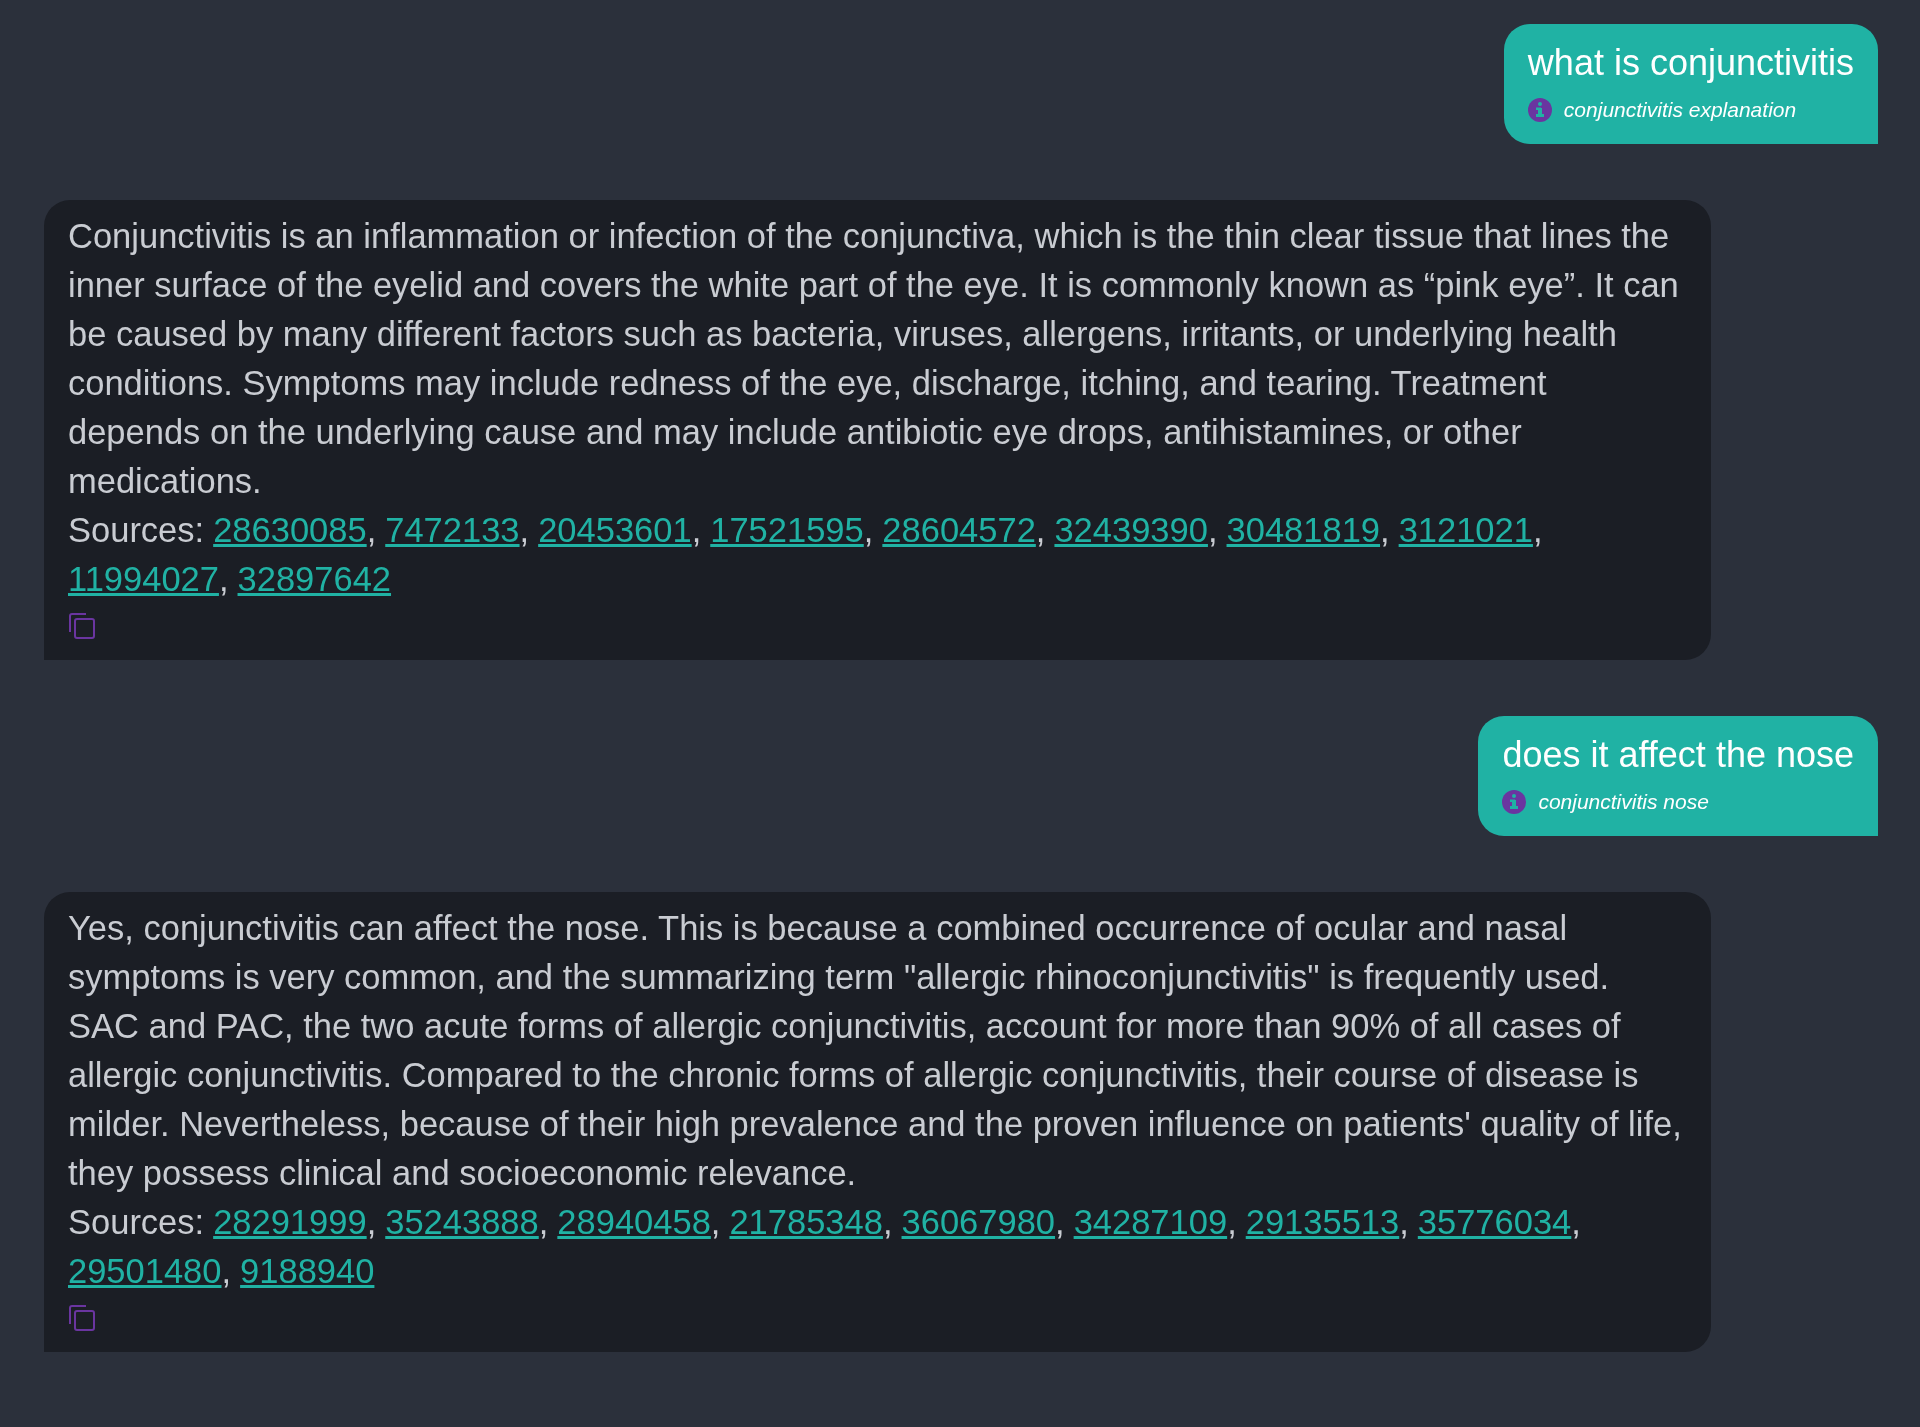 The image size is (1920, 1427). Describe the element at coordinates (314, 579) in the screenshot. I see `source-link: 32897642` at that location.